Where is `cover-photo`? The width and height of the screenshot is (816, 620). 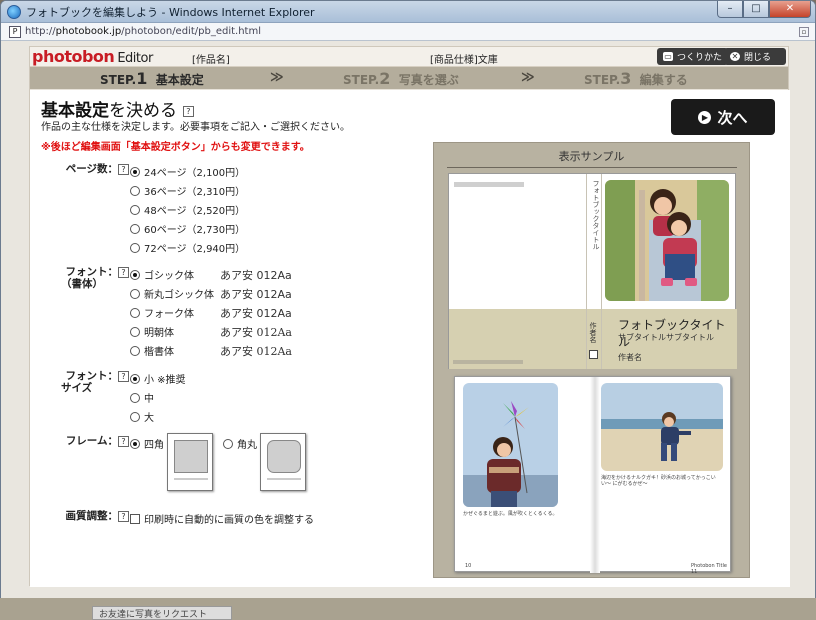 cover-photo is located at coordinates (667, 240).